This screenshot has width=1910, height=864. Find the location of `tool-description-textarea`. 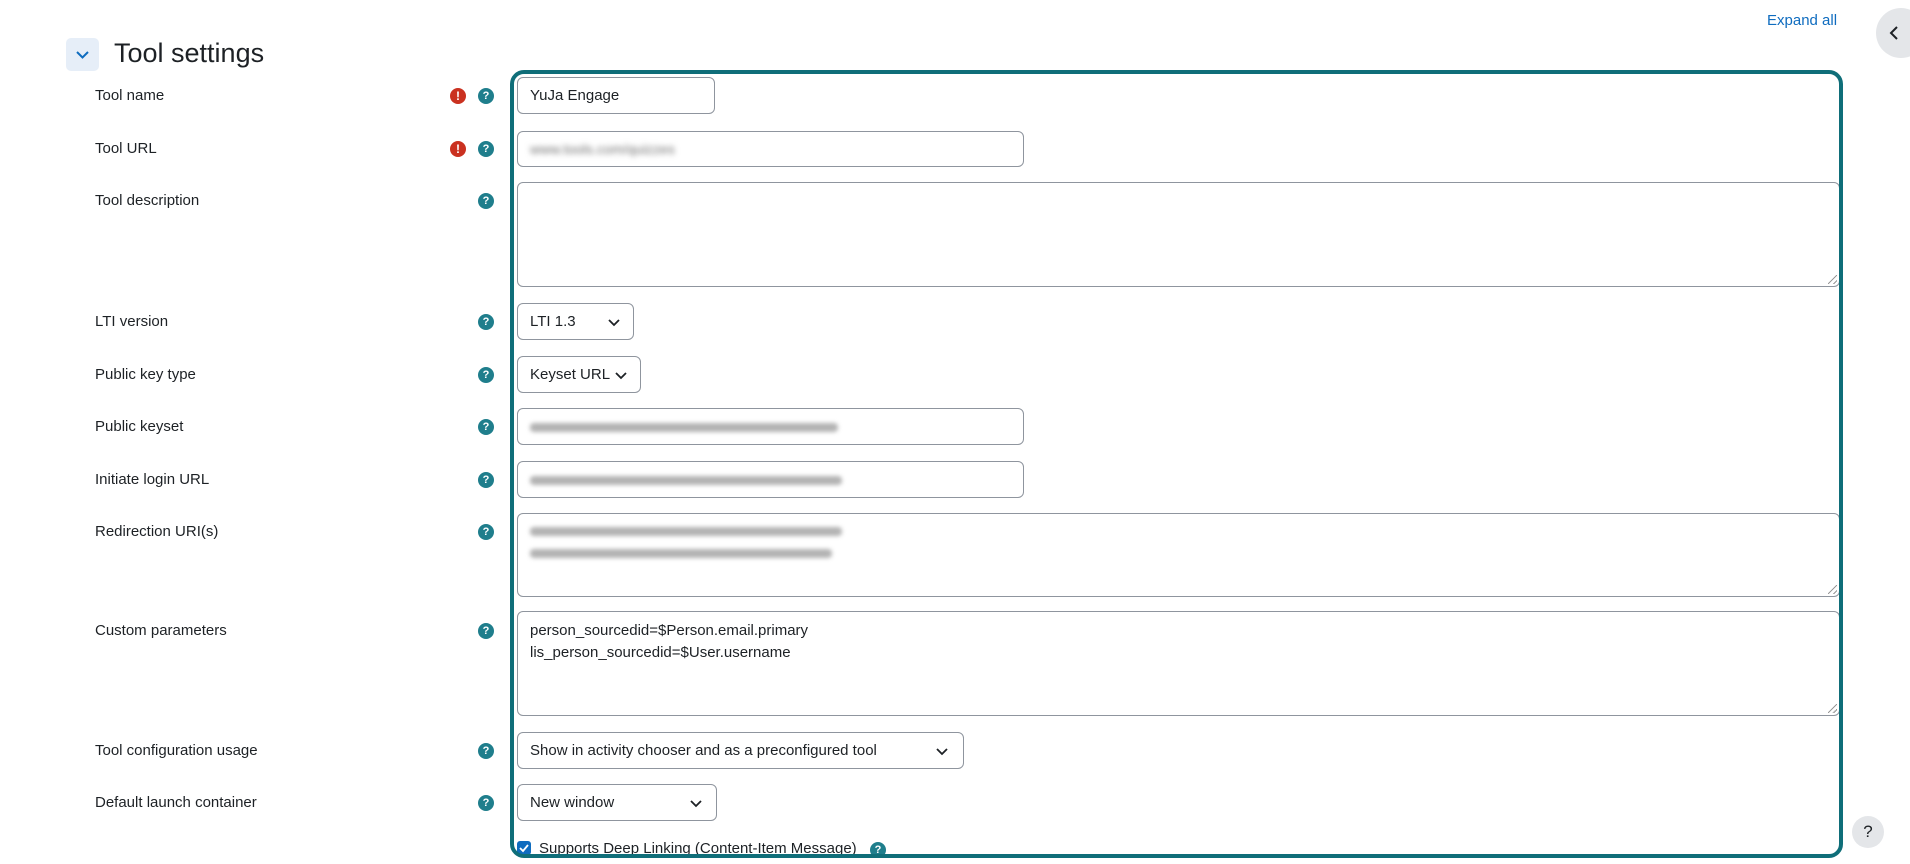

tool-description-textarea is located at coordinates (1178, 234).